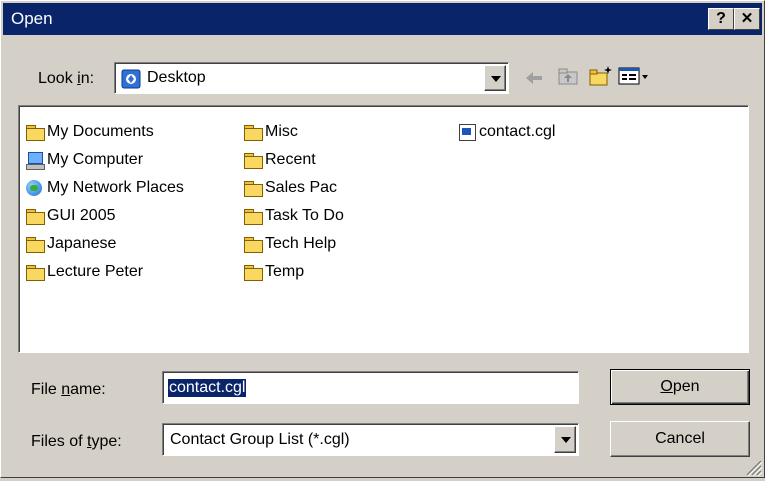 This screenshot has width=765, height=481. What do you see at coordinates (747, 19) in the screenshot?
I see `close-button: ✕` at bounding box center [747, 19].